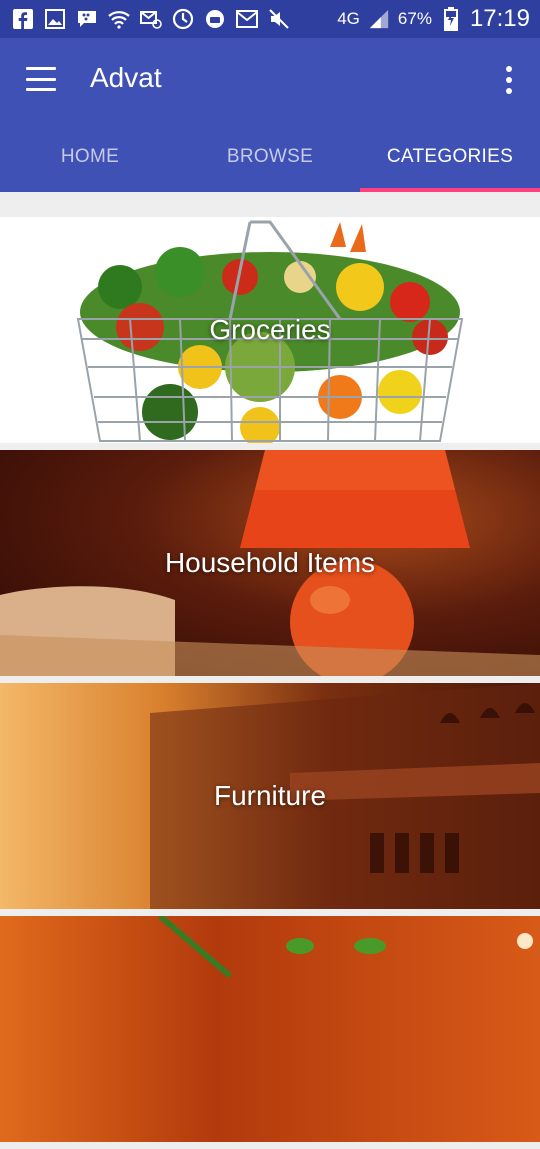  Describe the element at coordinates (348, 18) in the screenshot. I see `network-type: 4G` at that location.